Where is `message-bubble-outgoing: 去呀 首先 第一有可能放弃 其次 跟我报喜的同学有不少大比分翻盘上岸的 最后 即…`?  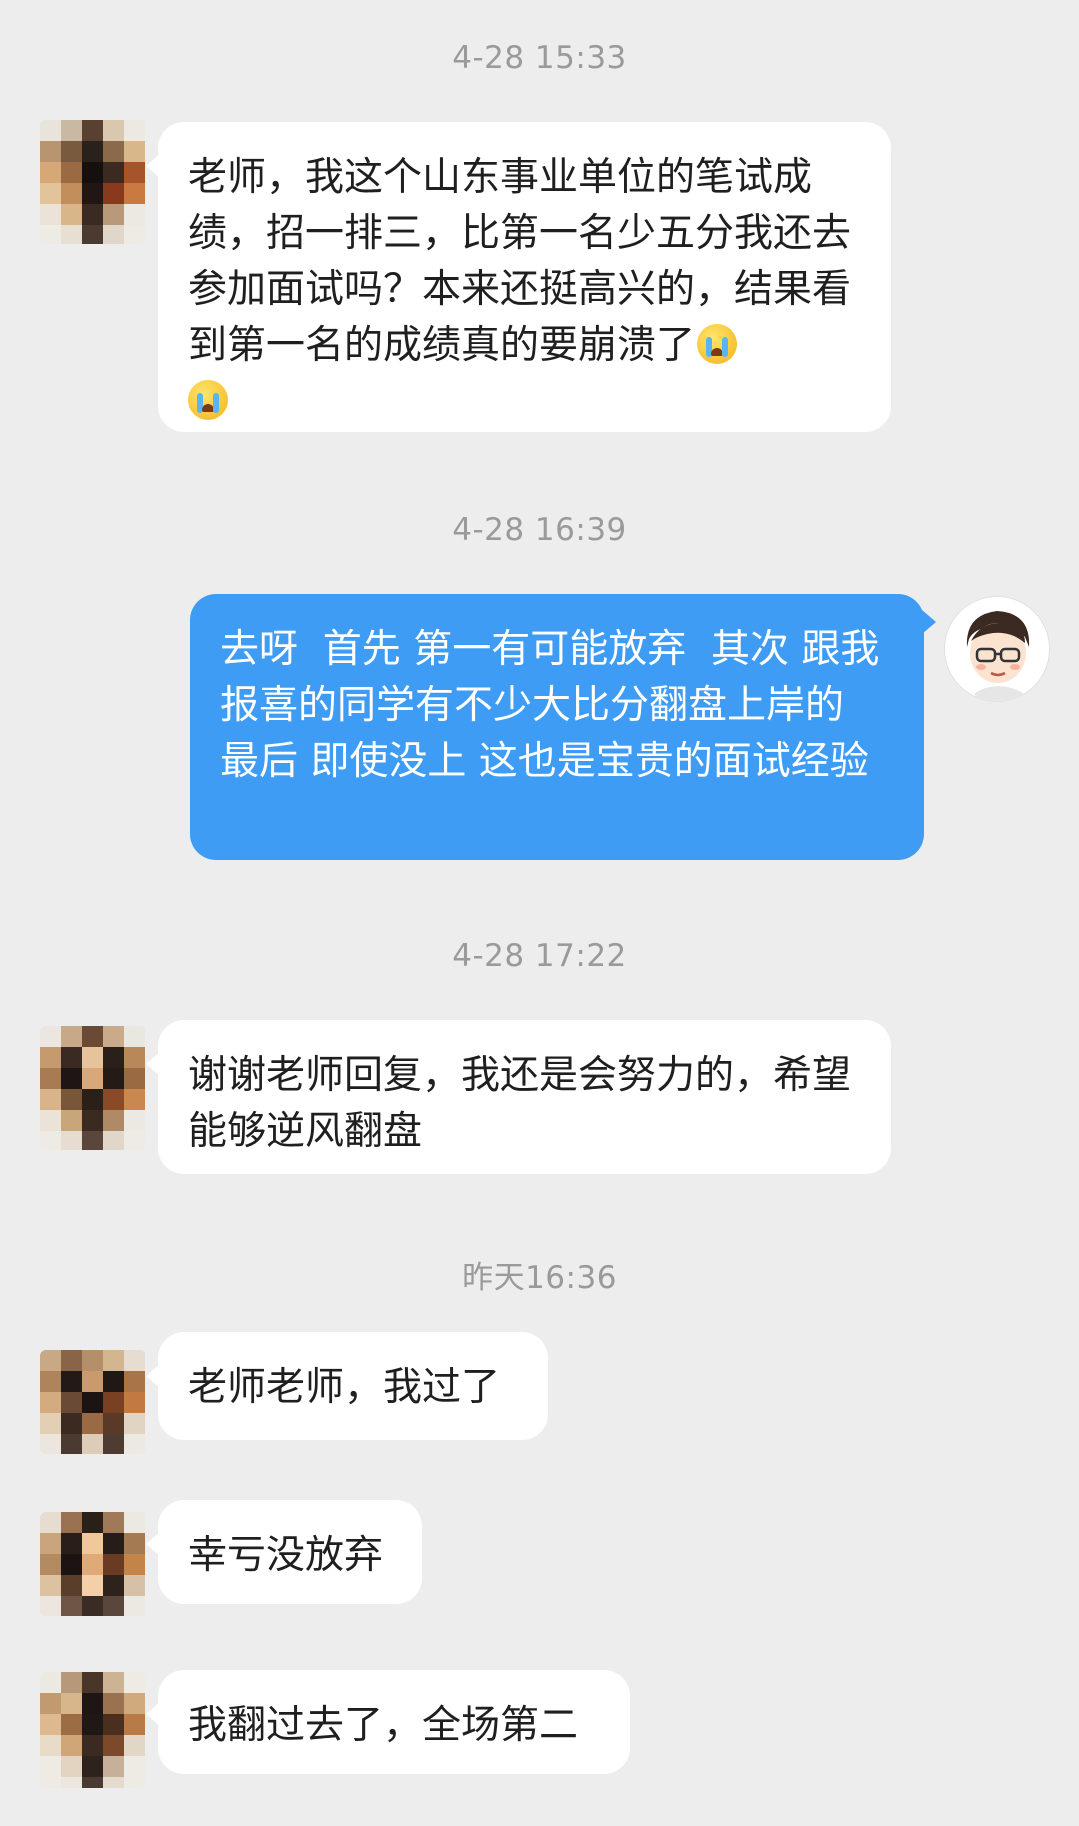 message-bubble-outgoing: 去呀 首先 第一有可能放弃 其次 跟我报喜的同学有不少大比分翻盘上岸的 最后 即… is located at coordinates (563, 727).